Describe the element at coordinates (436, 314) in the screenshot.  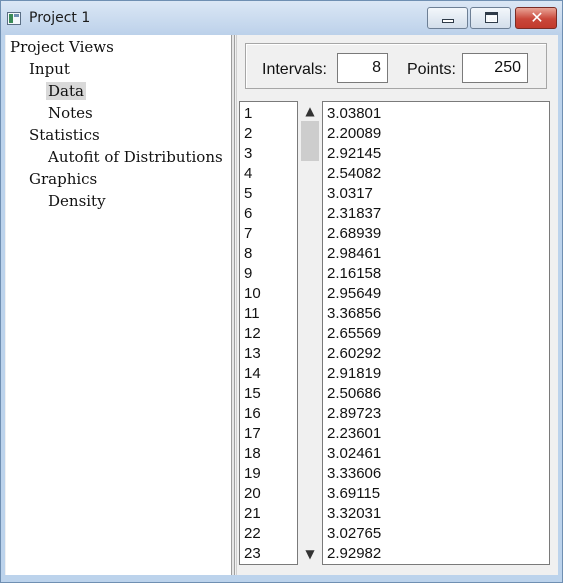
I see `value-row: 3.36856` at that location.